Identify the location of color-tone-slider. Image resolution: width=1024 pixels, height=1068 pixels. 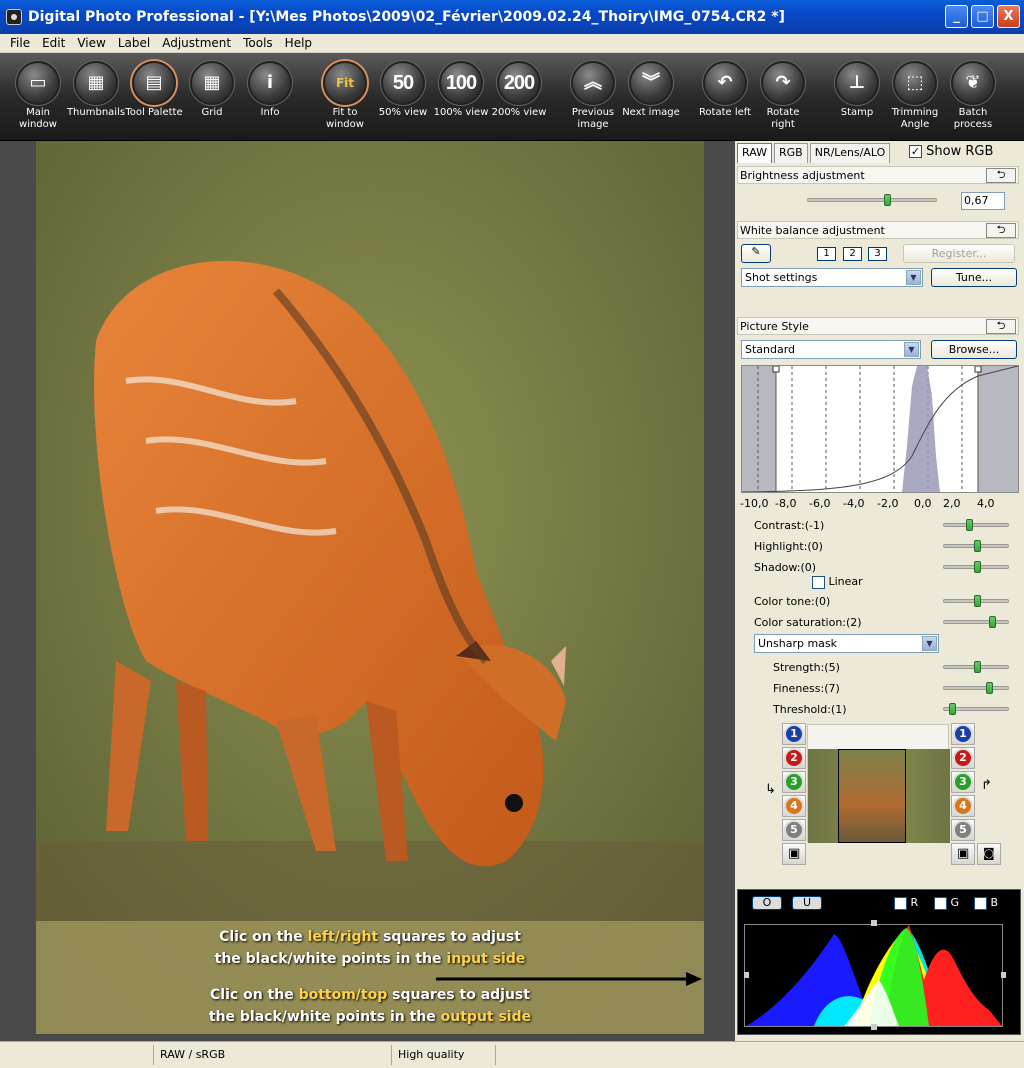
(976, 601).